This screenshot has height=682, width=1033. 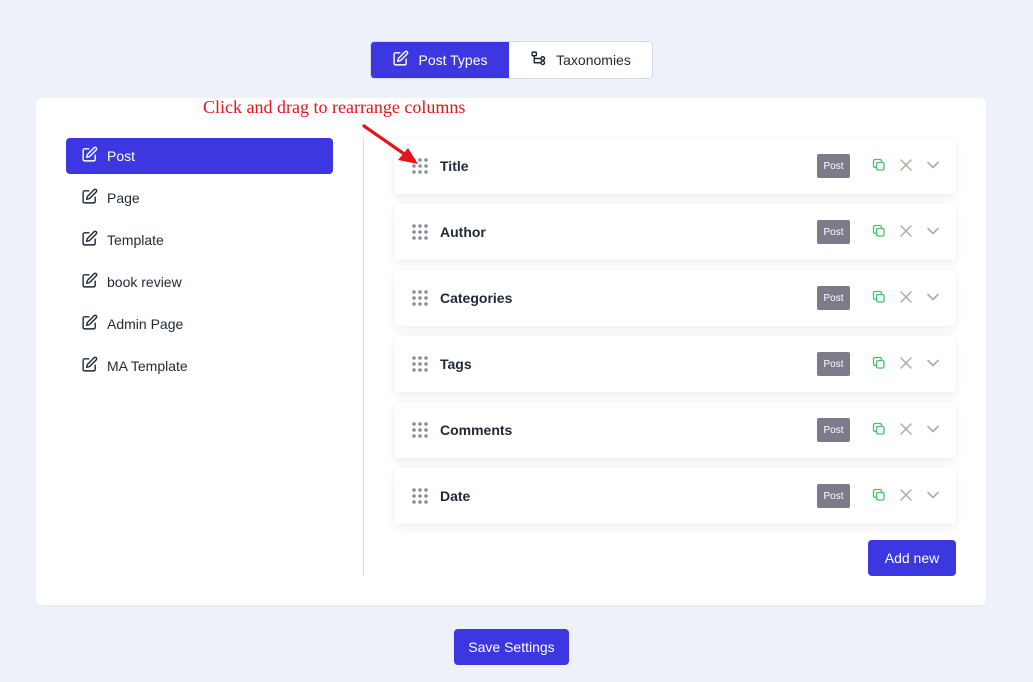 I want to click on column-label: Categories, so click(x=476, y=298).